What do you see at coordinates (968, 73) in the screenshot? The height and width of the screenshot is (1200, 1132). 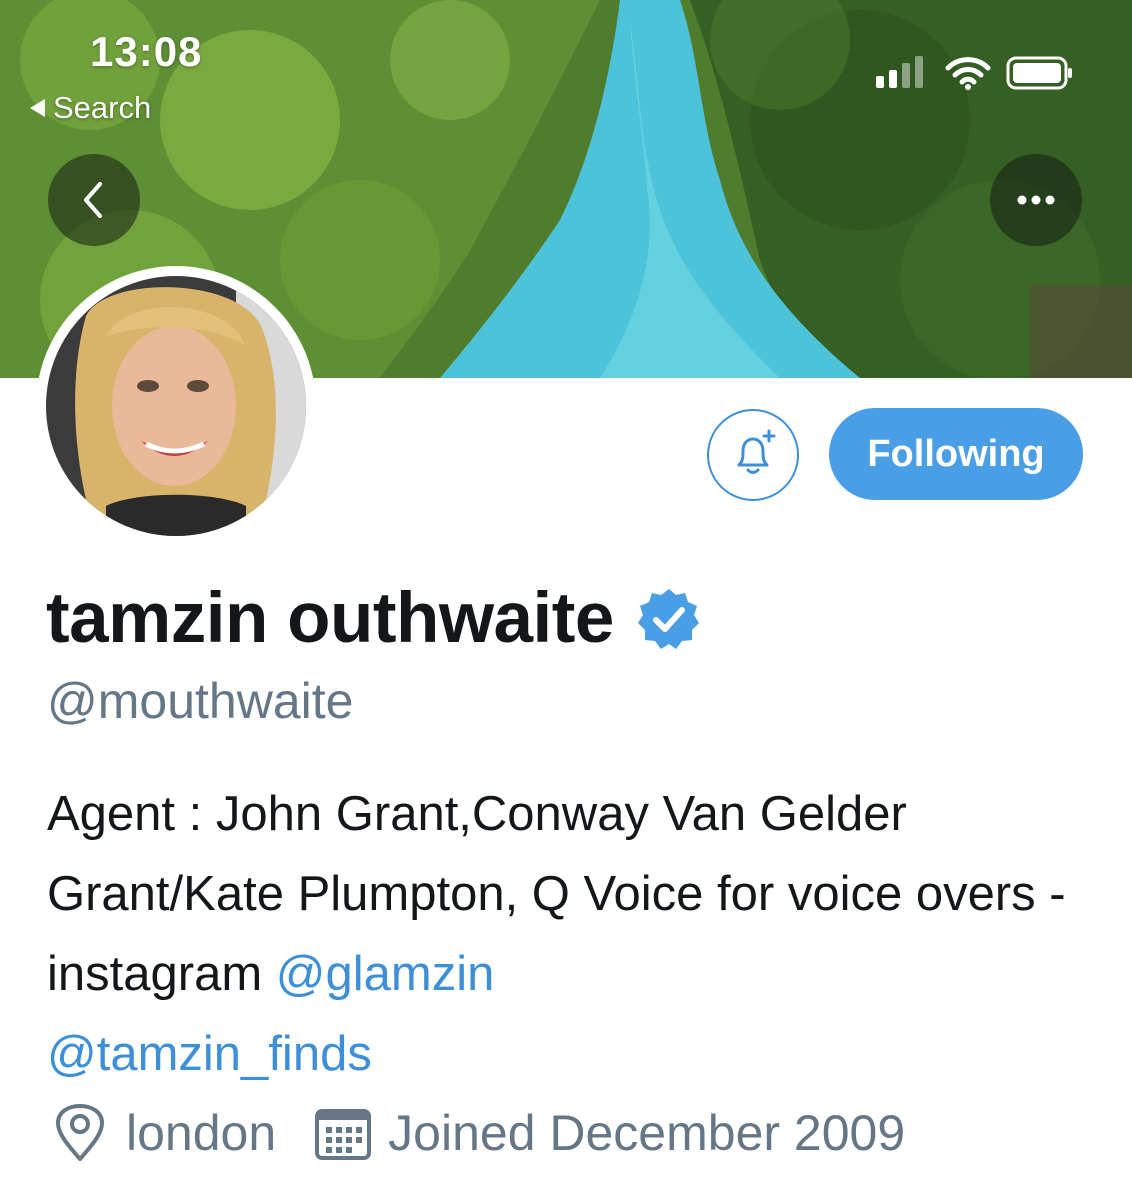 I see `wifi-icon` at bounding box center [968, 73].